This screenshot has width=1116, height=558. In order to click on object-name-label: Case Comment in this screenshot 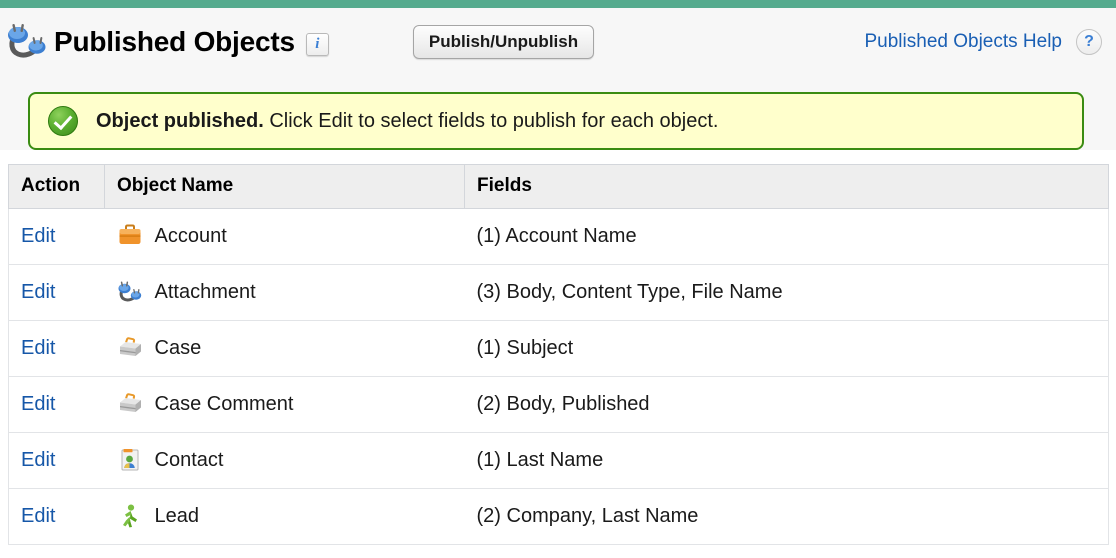, I will do `click(224, 403)`.